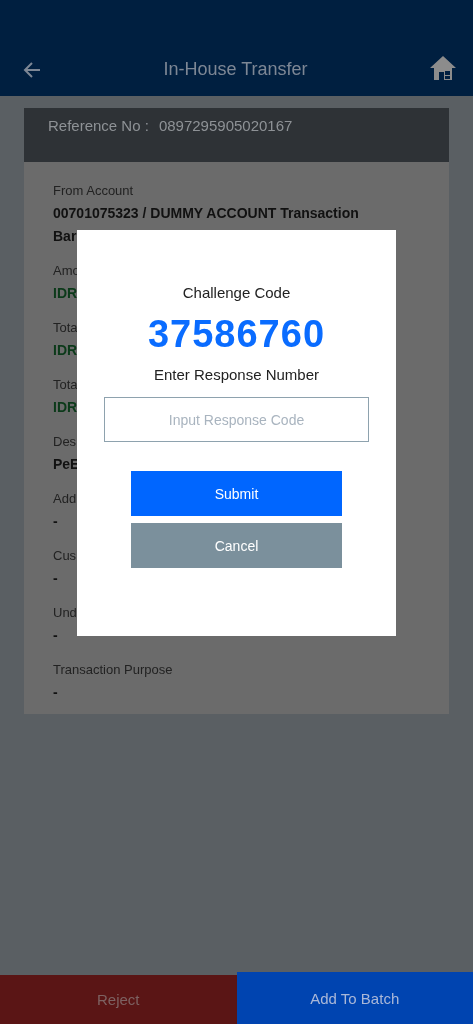  Describe the element at coordinates (236, 334) in the screenshot. I see `challenge-code: 37586760` at that location.